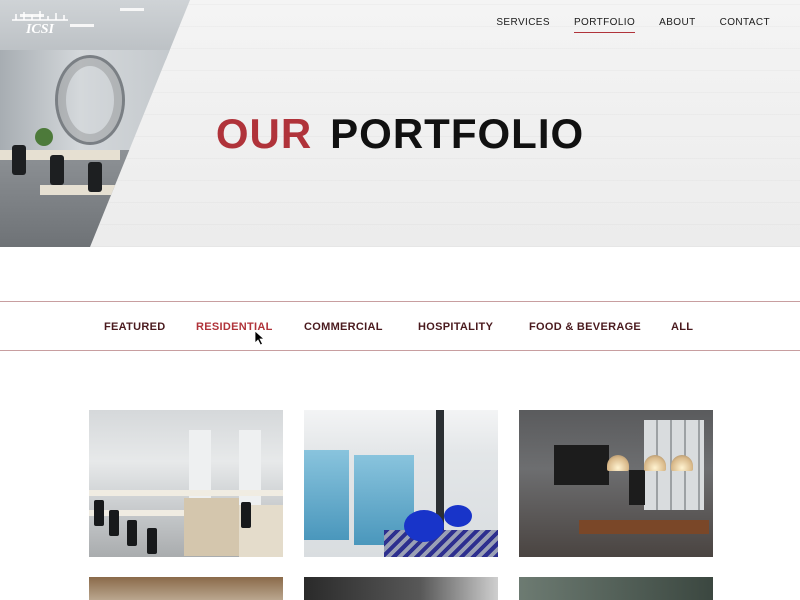 This screenshot has width=800, height=600. What do you see at coordinates (677, 25) in the screenshot?
I see `nav-about: ABOUT` at bounding box center [677, 25].